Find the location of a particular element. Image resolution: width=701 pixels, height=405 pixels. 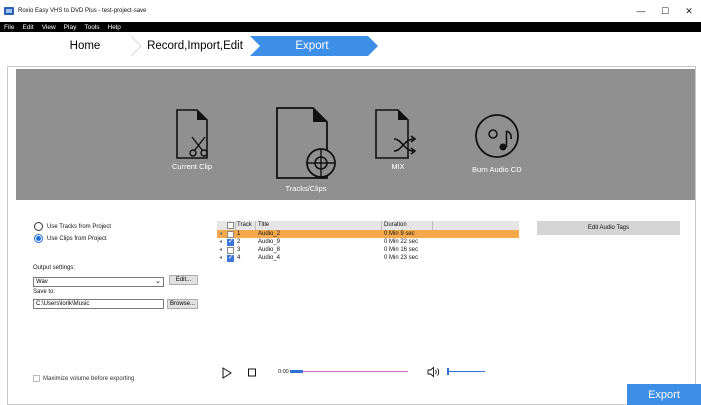

menu-view: View is located at coordinates (49, 27).